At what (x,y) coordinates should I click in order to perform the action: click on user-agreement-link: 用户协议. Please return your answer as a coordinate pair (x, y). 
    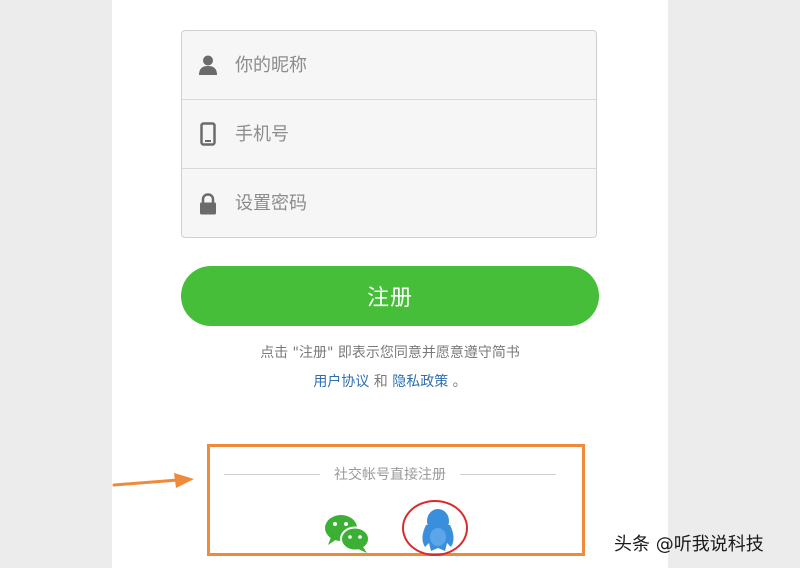
    Looking at the image, I should click on (341, 382).